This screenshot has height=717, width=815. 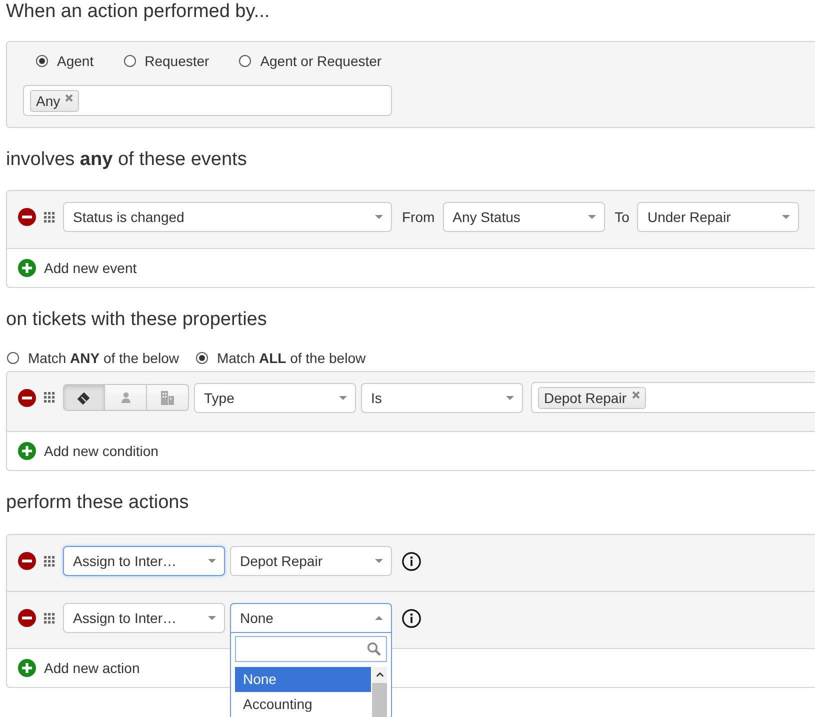 I want to click on radio-label: Agent or Requester, so click(x=321, y=61).